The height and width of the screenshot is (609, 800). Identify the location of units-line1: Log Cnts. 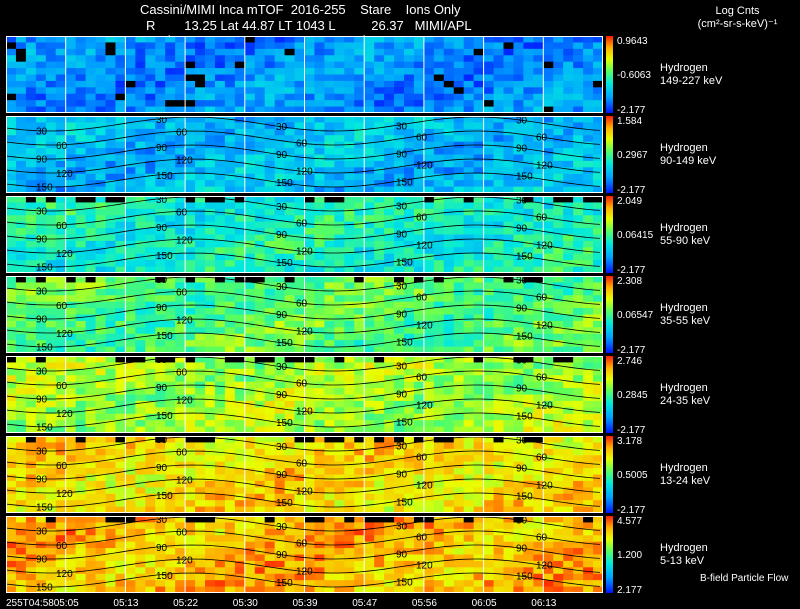
(737, 11).